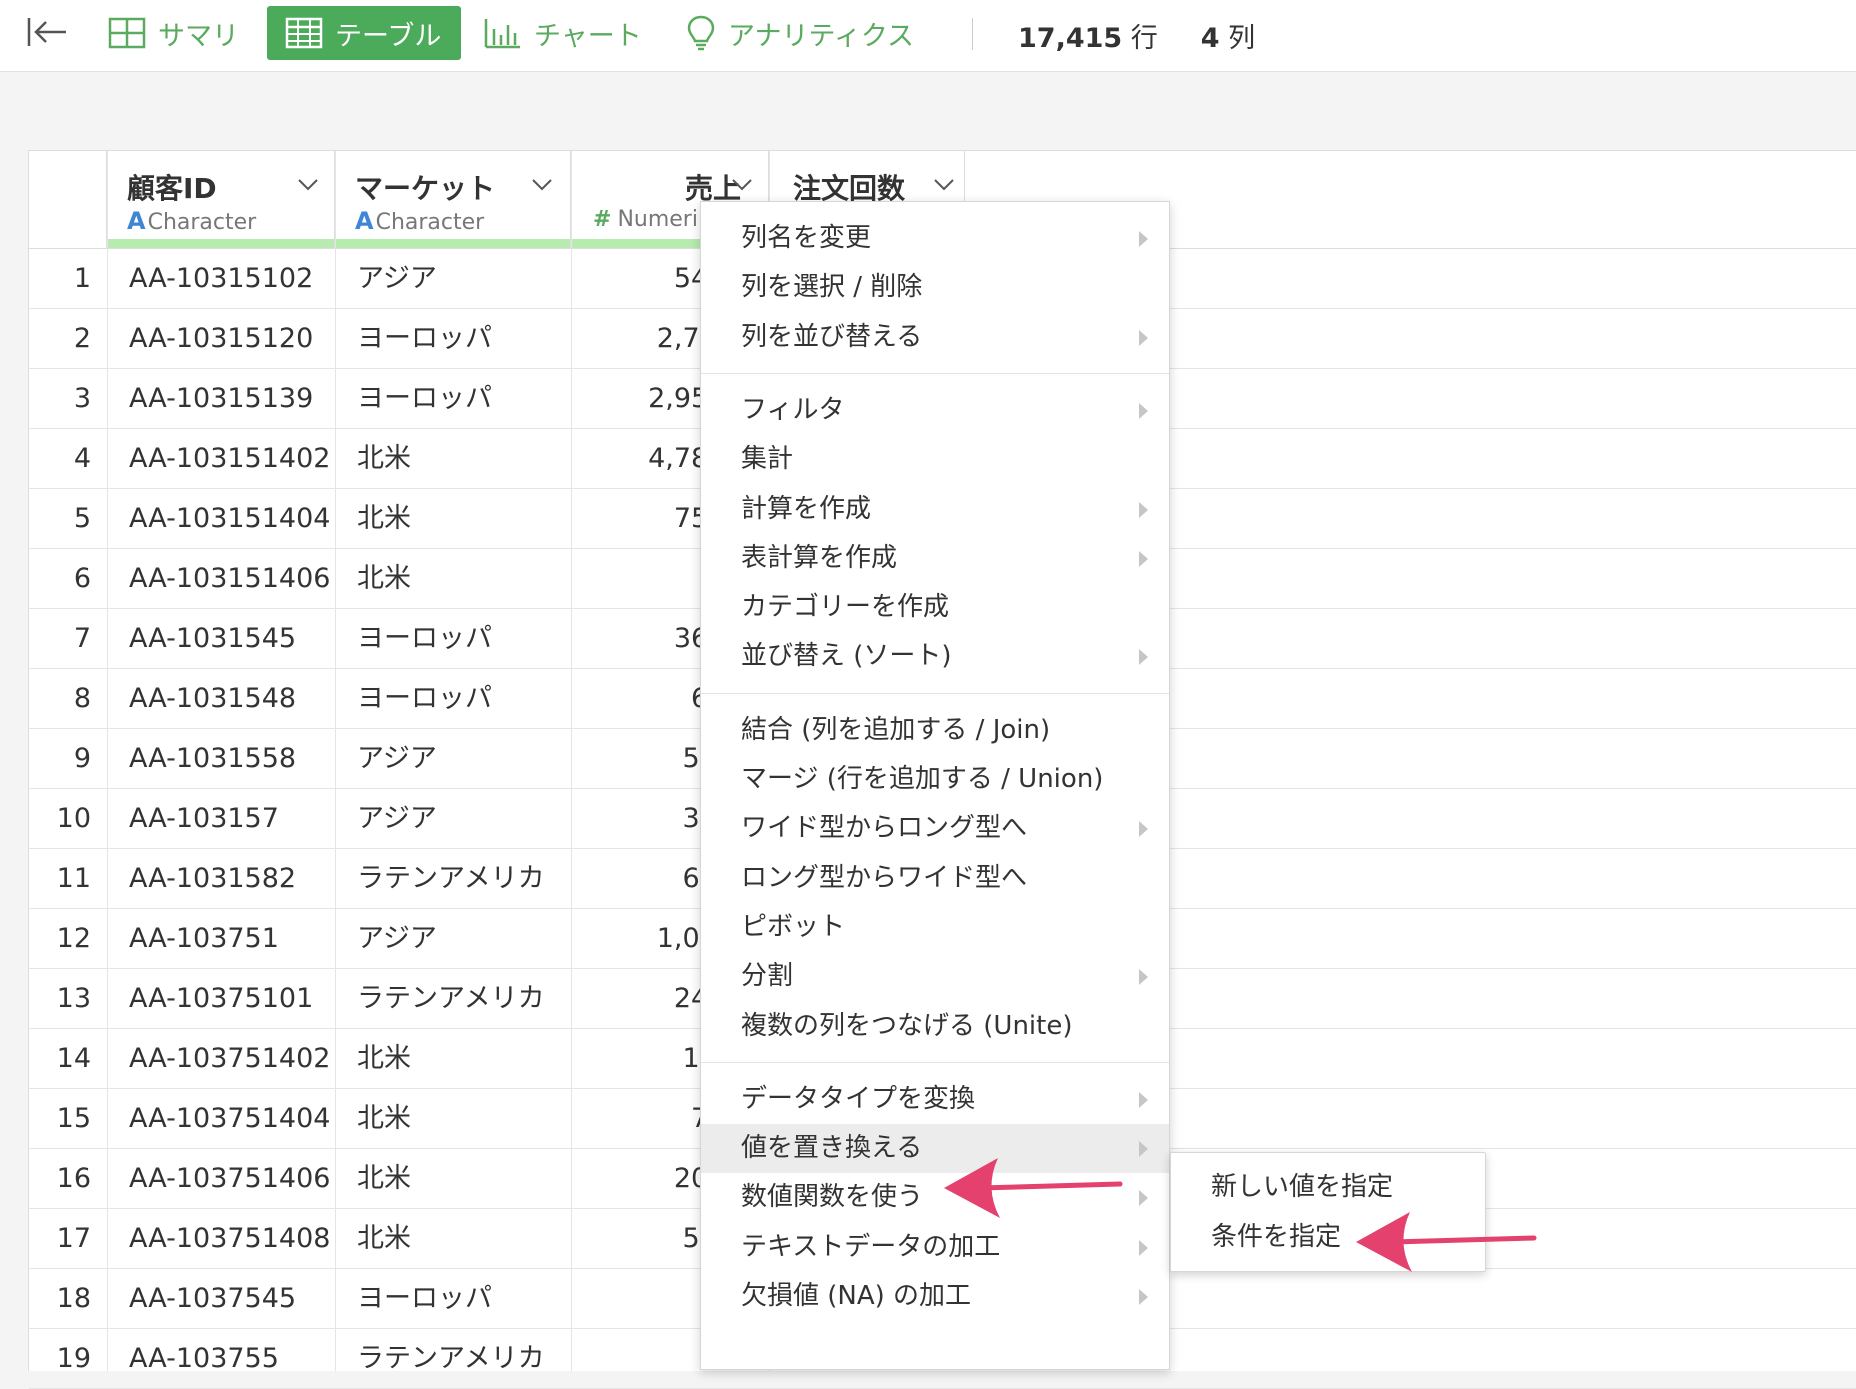 This screenshot has width=1856, height=1389. What do you see at coordinates (229, 518) in the screenshot?
I see `cell-customer-id: AA-103151404` at bounding box center [229, 518].